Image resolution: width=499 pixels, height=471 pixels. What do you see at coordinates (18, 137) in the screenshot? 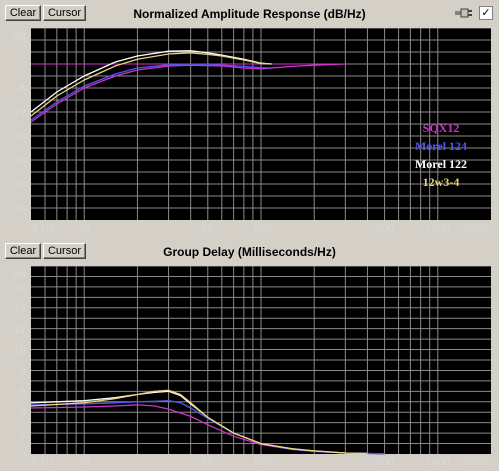
I see `y-tick-label: -18` at bounding box center [18, 137].